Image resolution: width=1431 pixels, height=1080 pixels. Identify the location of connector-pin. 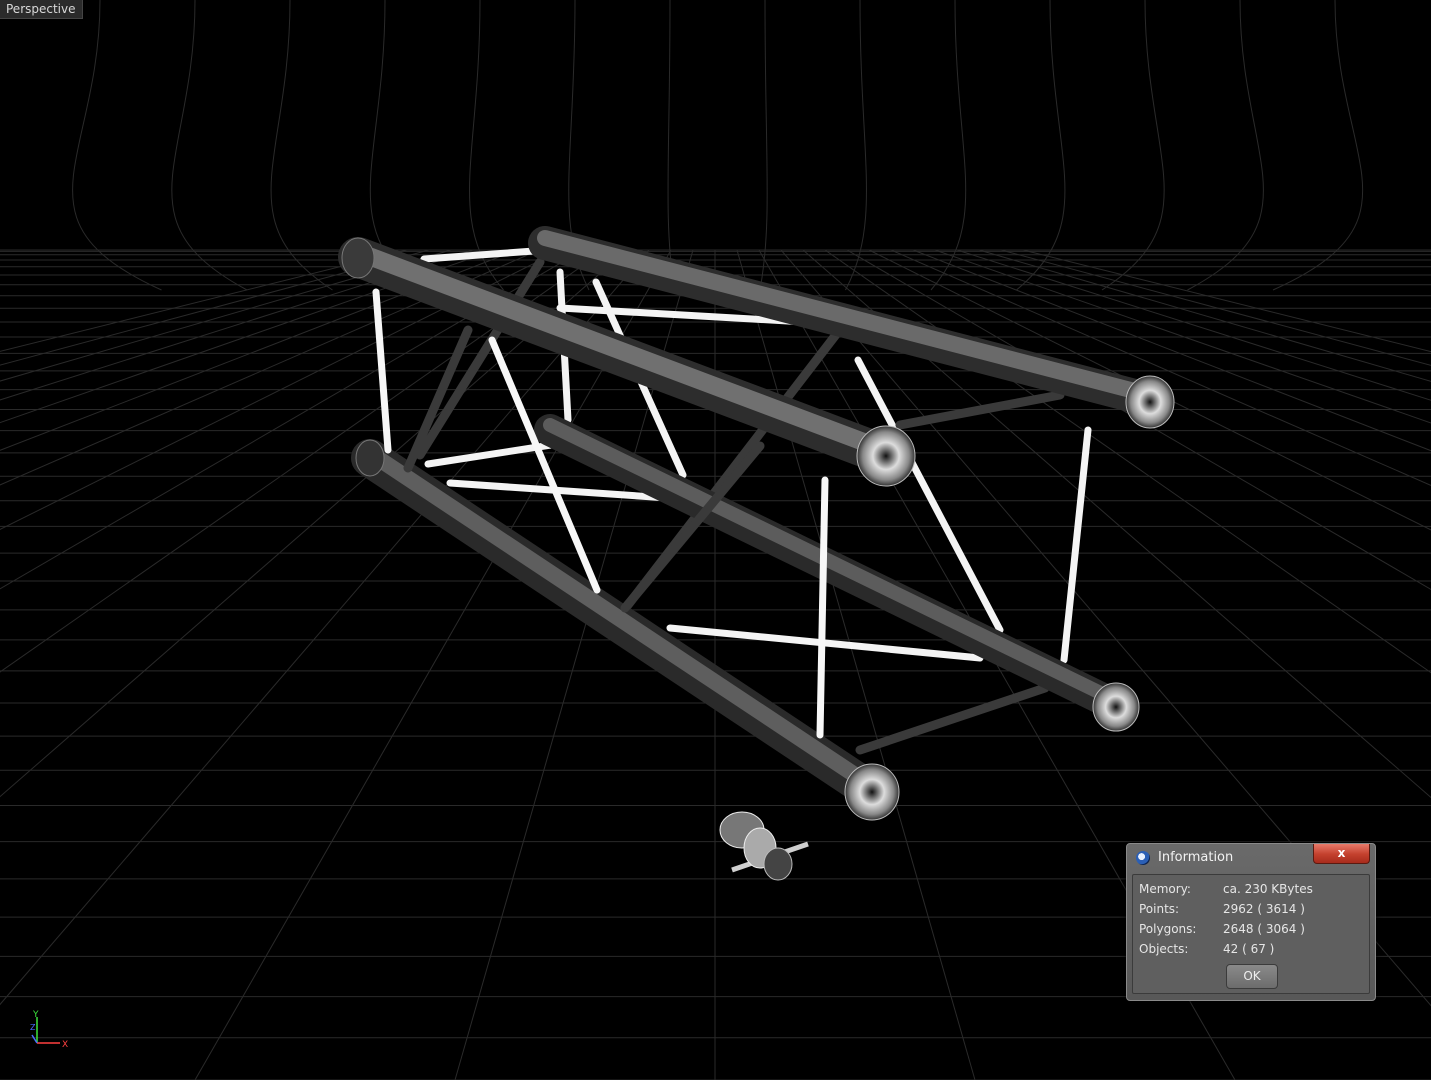
(764, 846).